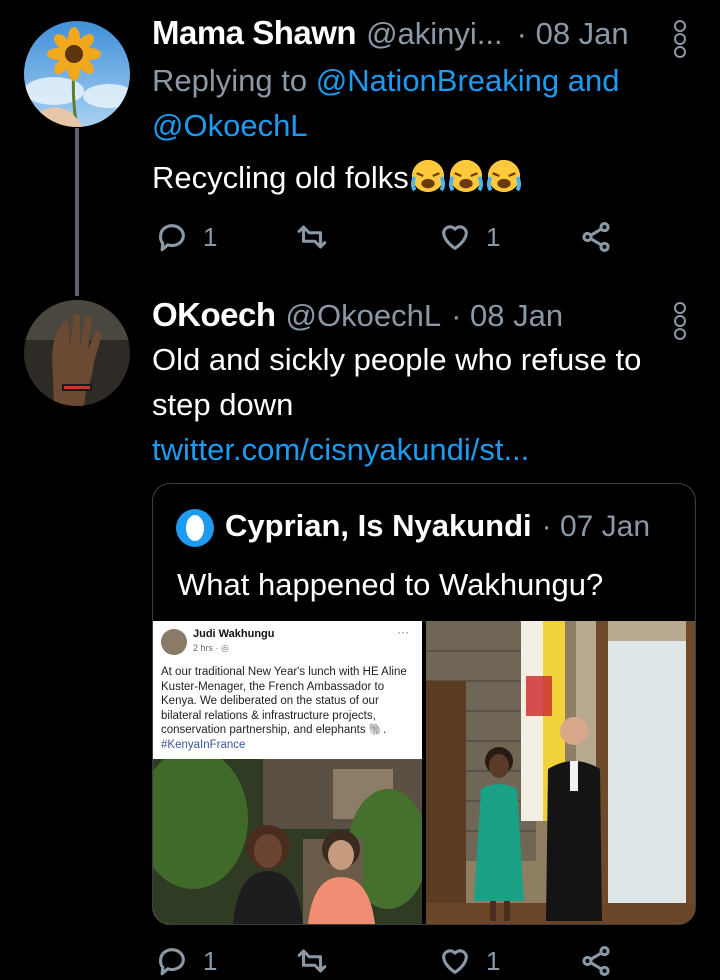 This screenshot has width=720, height=980. I want to click on tweet1-actions: 1 1, so click(390, 238).